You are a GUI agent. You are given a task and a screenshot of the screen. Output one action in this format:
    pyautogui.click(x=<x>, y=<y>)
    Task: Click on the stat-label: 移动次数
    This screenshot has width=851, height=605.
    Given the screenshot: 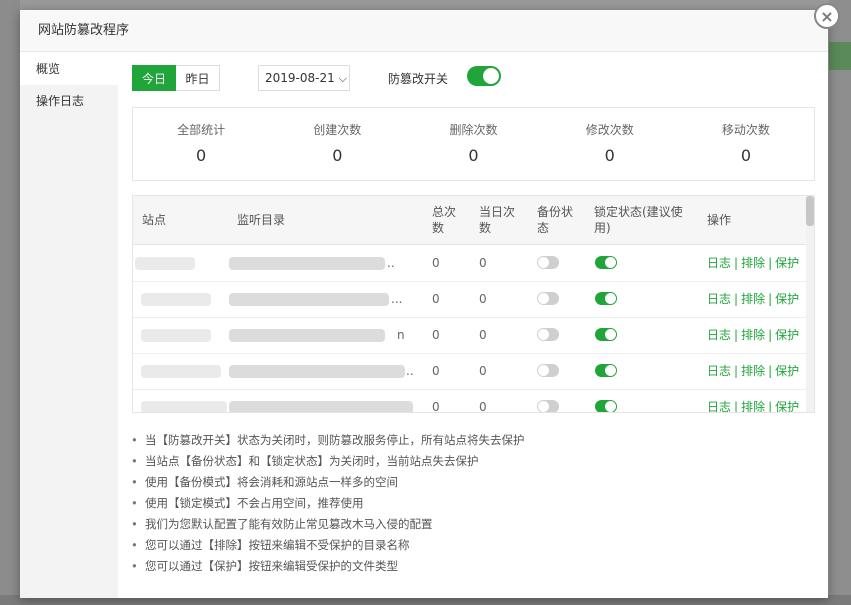 What is the action you would take?
    pyautogui.click(x=745, y=130)
    